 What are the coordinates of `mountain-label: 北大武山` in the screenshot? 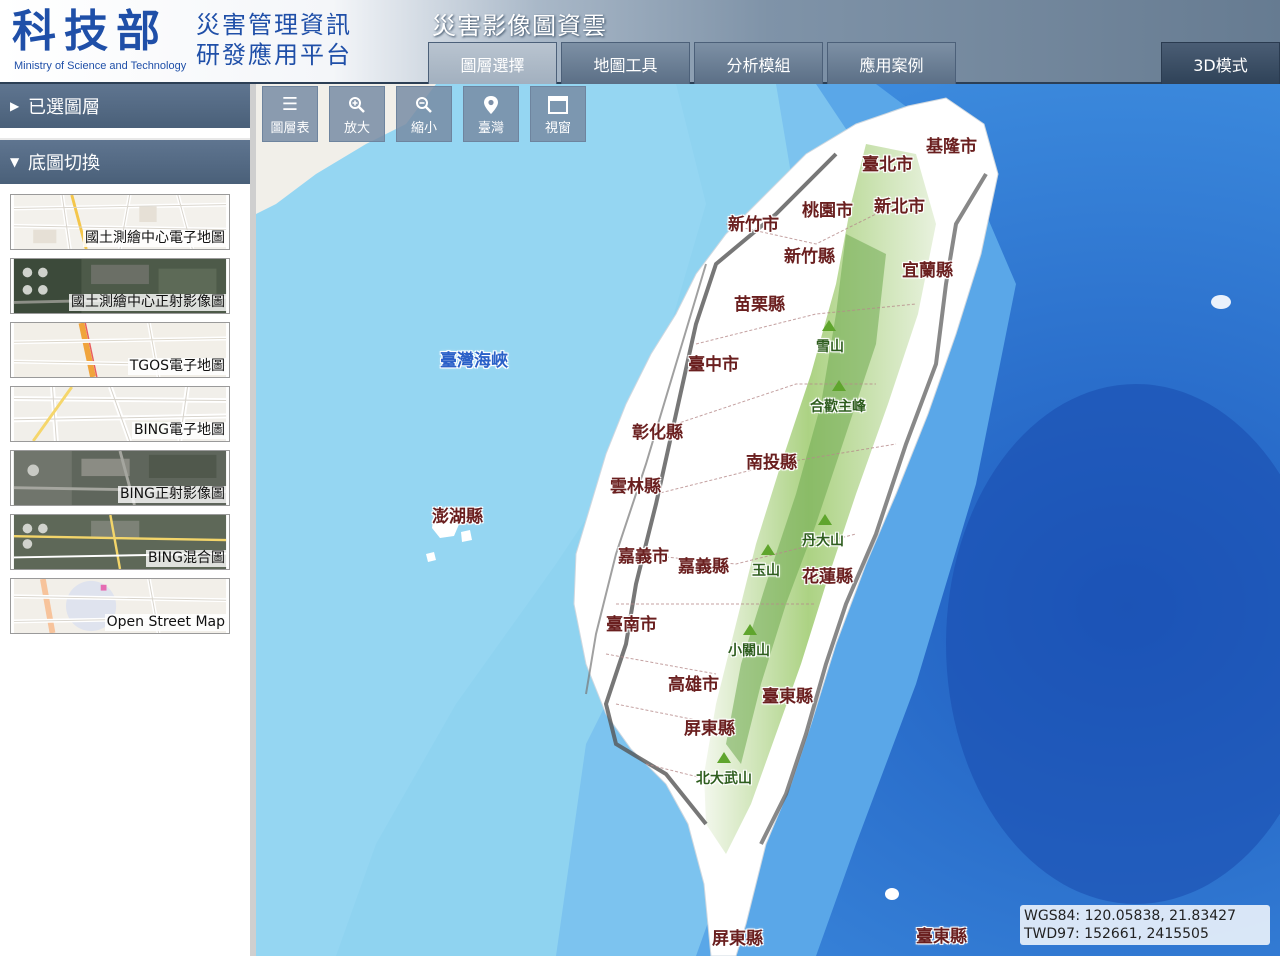 It's located at (724, 779).